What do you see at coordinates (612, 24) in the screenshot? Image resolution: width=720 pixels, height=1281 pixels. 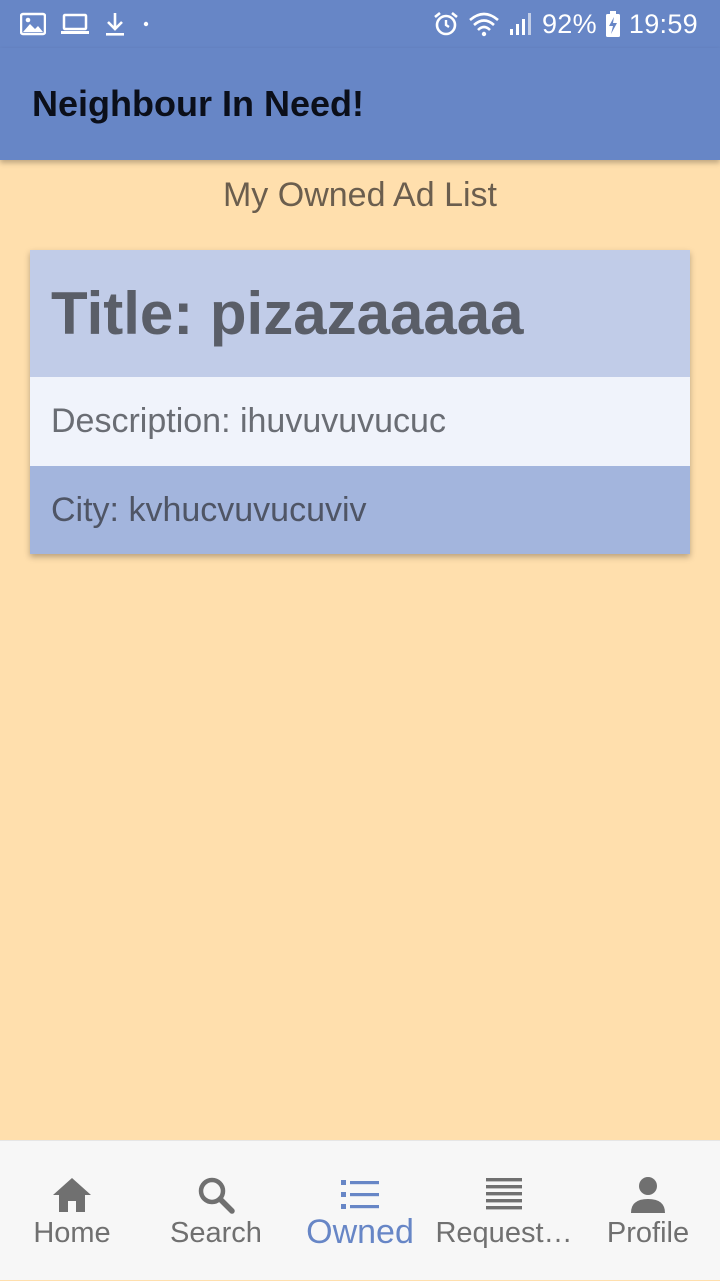 I see `battery-charging-icon` at bounding box center [612, 24].